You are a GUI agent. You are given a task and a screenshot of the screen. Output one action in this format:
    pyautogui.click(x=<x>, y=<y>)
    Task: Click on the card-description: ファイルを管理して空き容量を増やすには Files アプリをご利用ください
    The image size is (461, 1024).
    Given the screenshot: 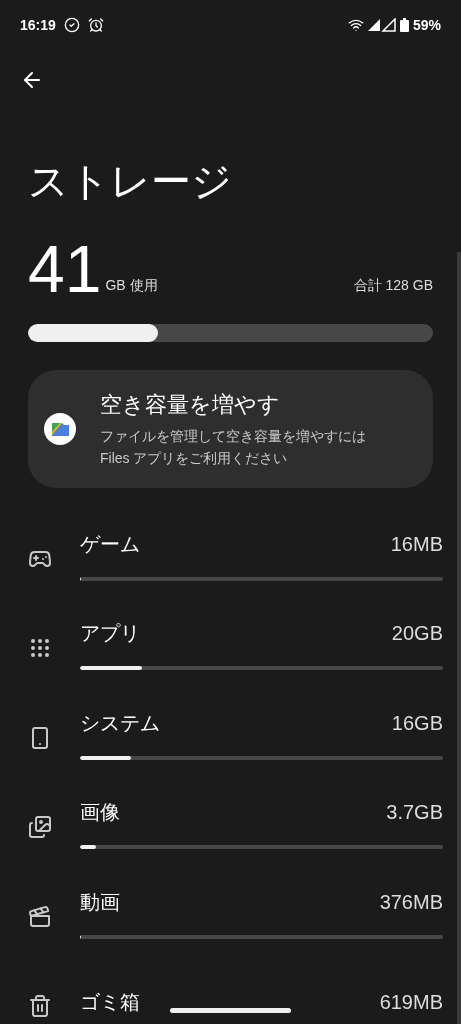 What is the action you would take?
    pyautogui.click(x=233, y=448)
    